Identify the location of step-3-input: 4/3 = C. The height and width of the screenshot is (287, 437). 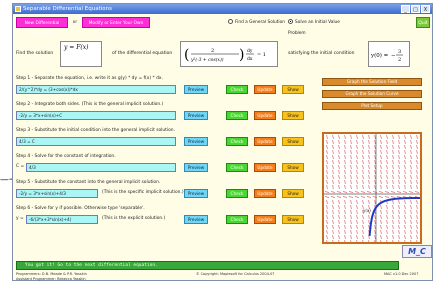
(96, 141).